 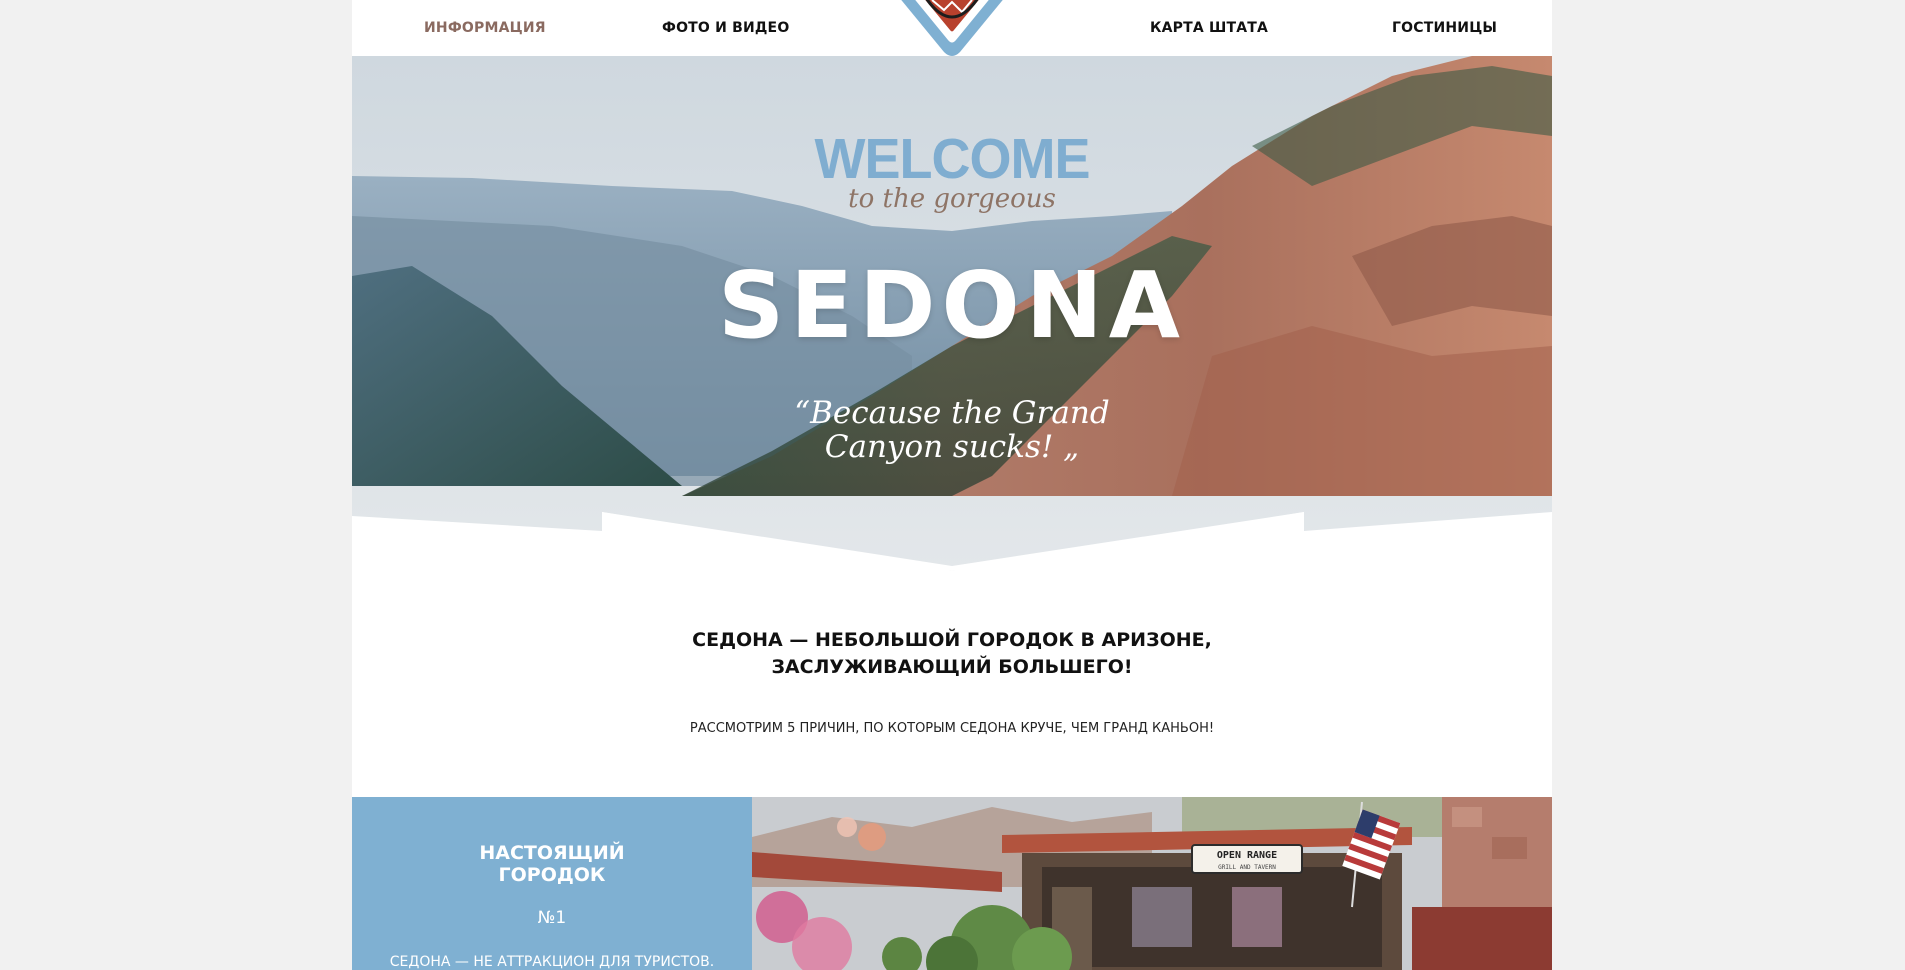 What do you see at coordinates (552, 918) in the screenshot?
I see `reason-number: №1` at bounding box center [552, 918].